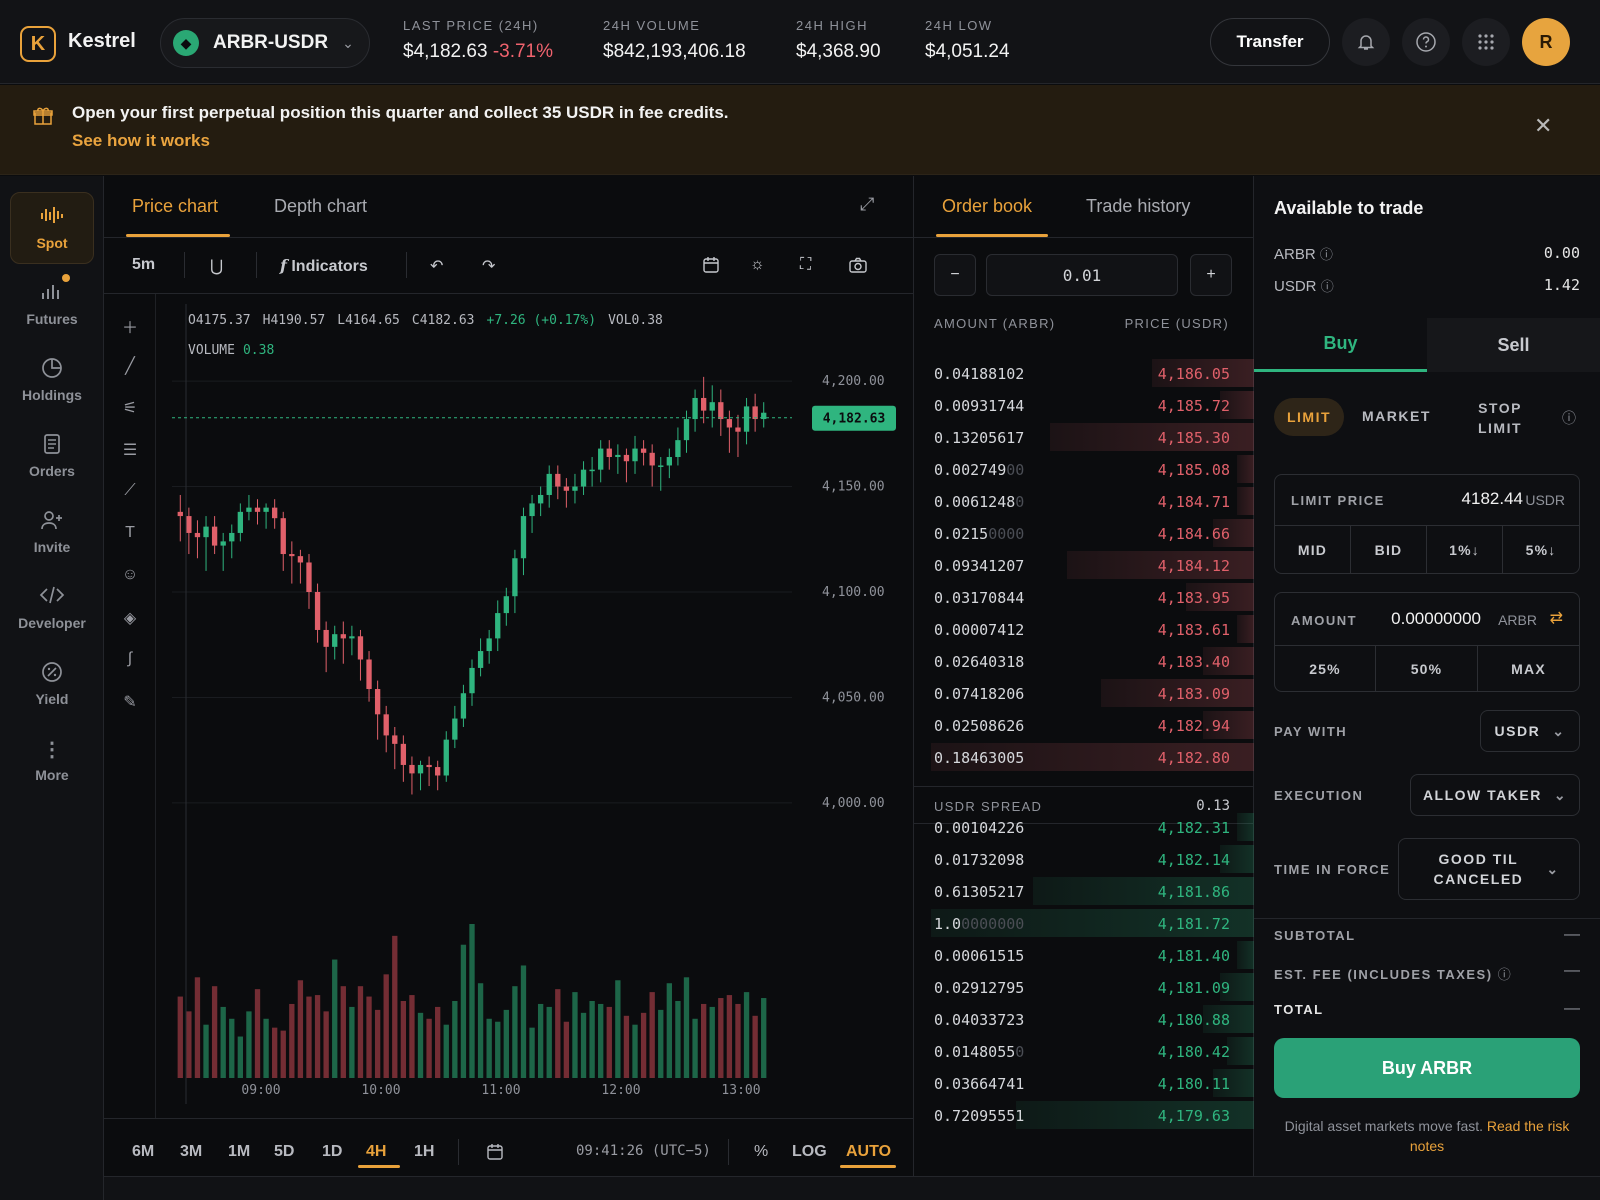 This screenshot has width=1600, height=1200. I want to click on sliders-icon: ⚟, so click(130, 410).